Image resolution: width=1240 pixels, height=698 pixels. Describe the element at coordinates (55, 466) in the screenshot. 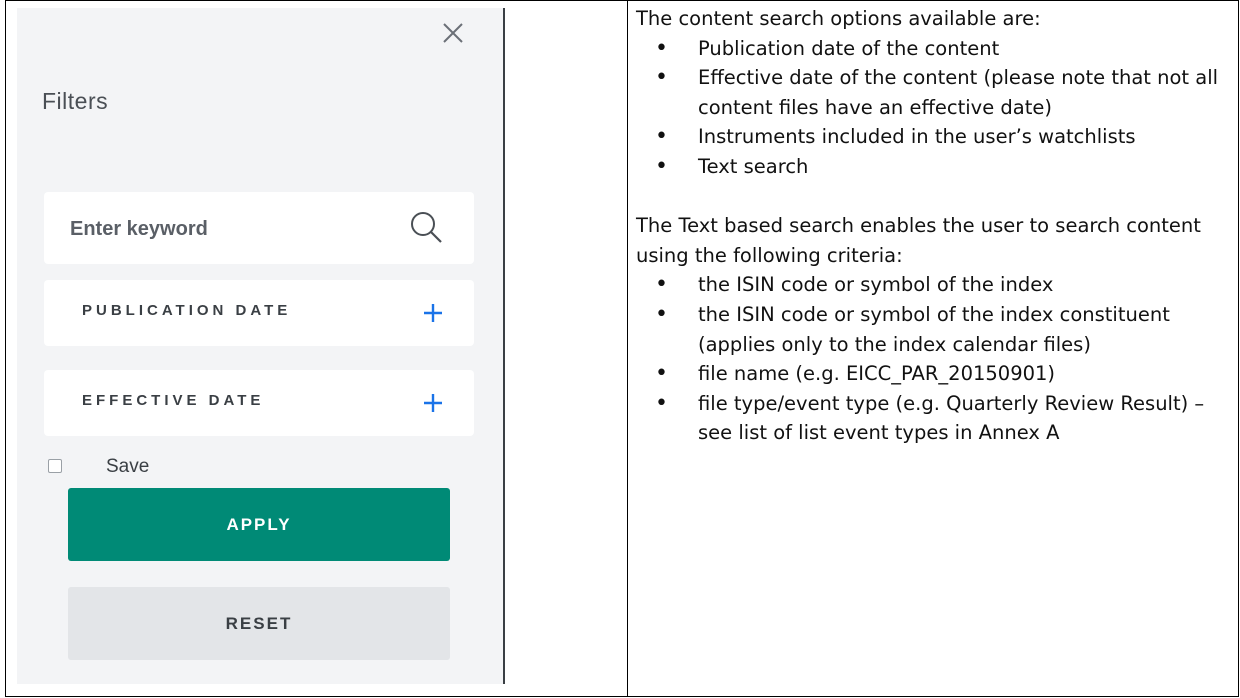

I see `save-checkbox` at that location.